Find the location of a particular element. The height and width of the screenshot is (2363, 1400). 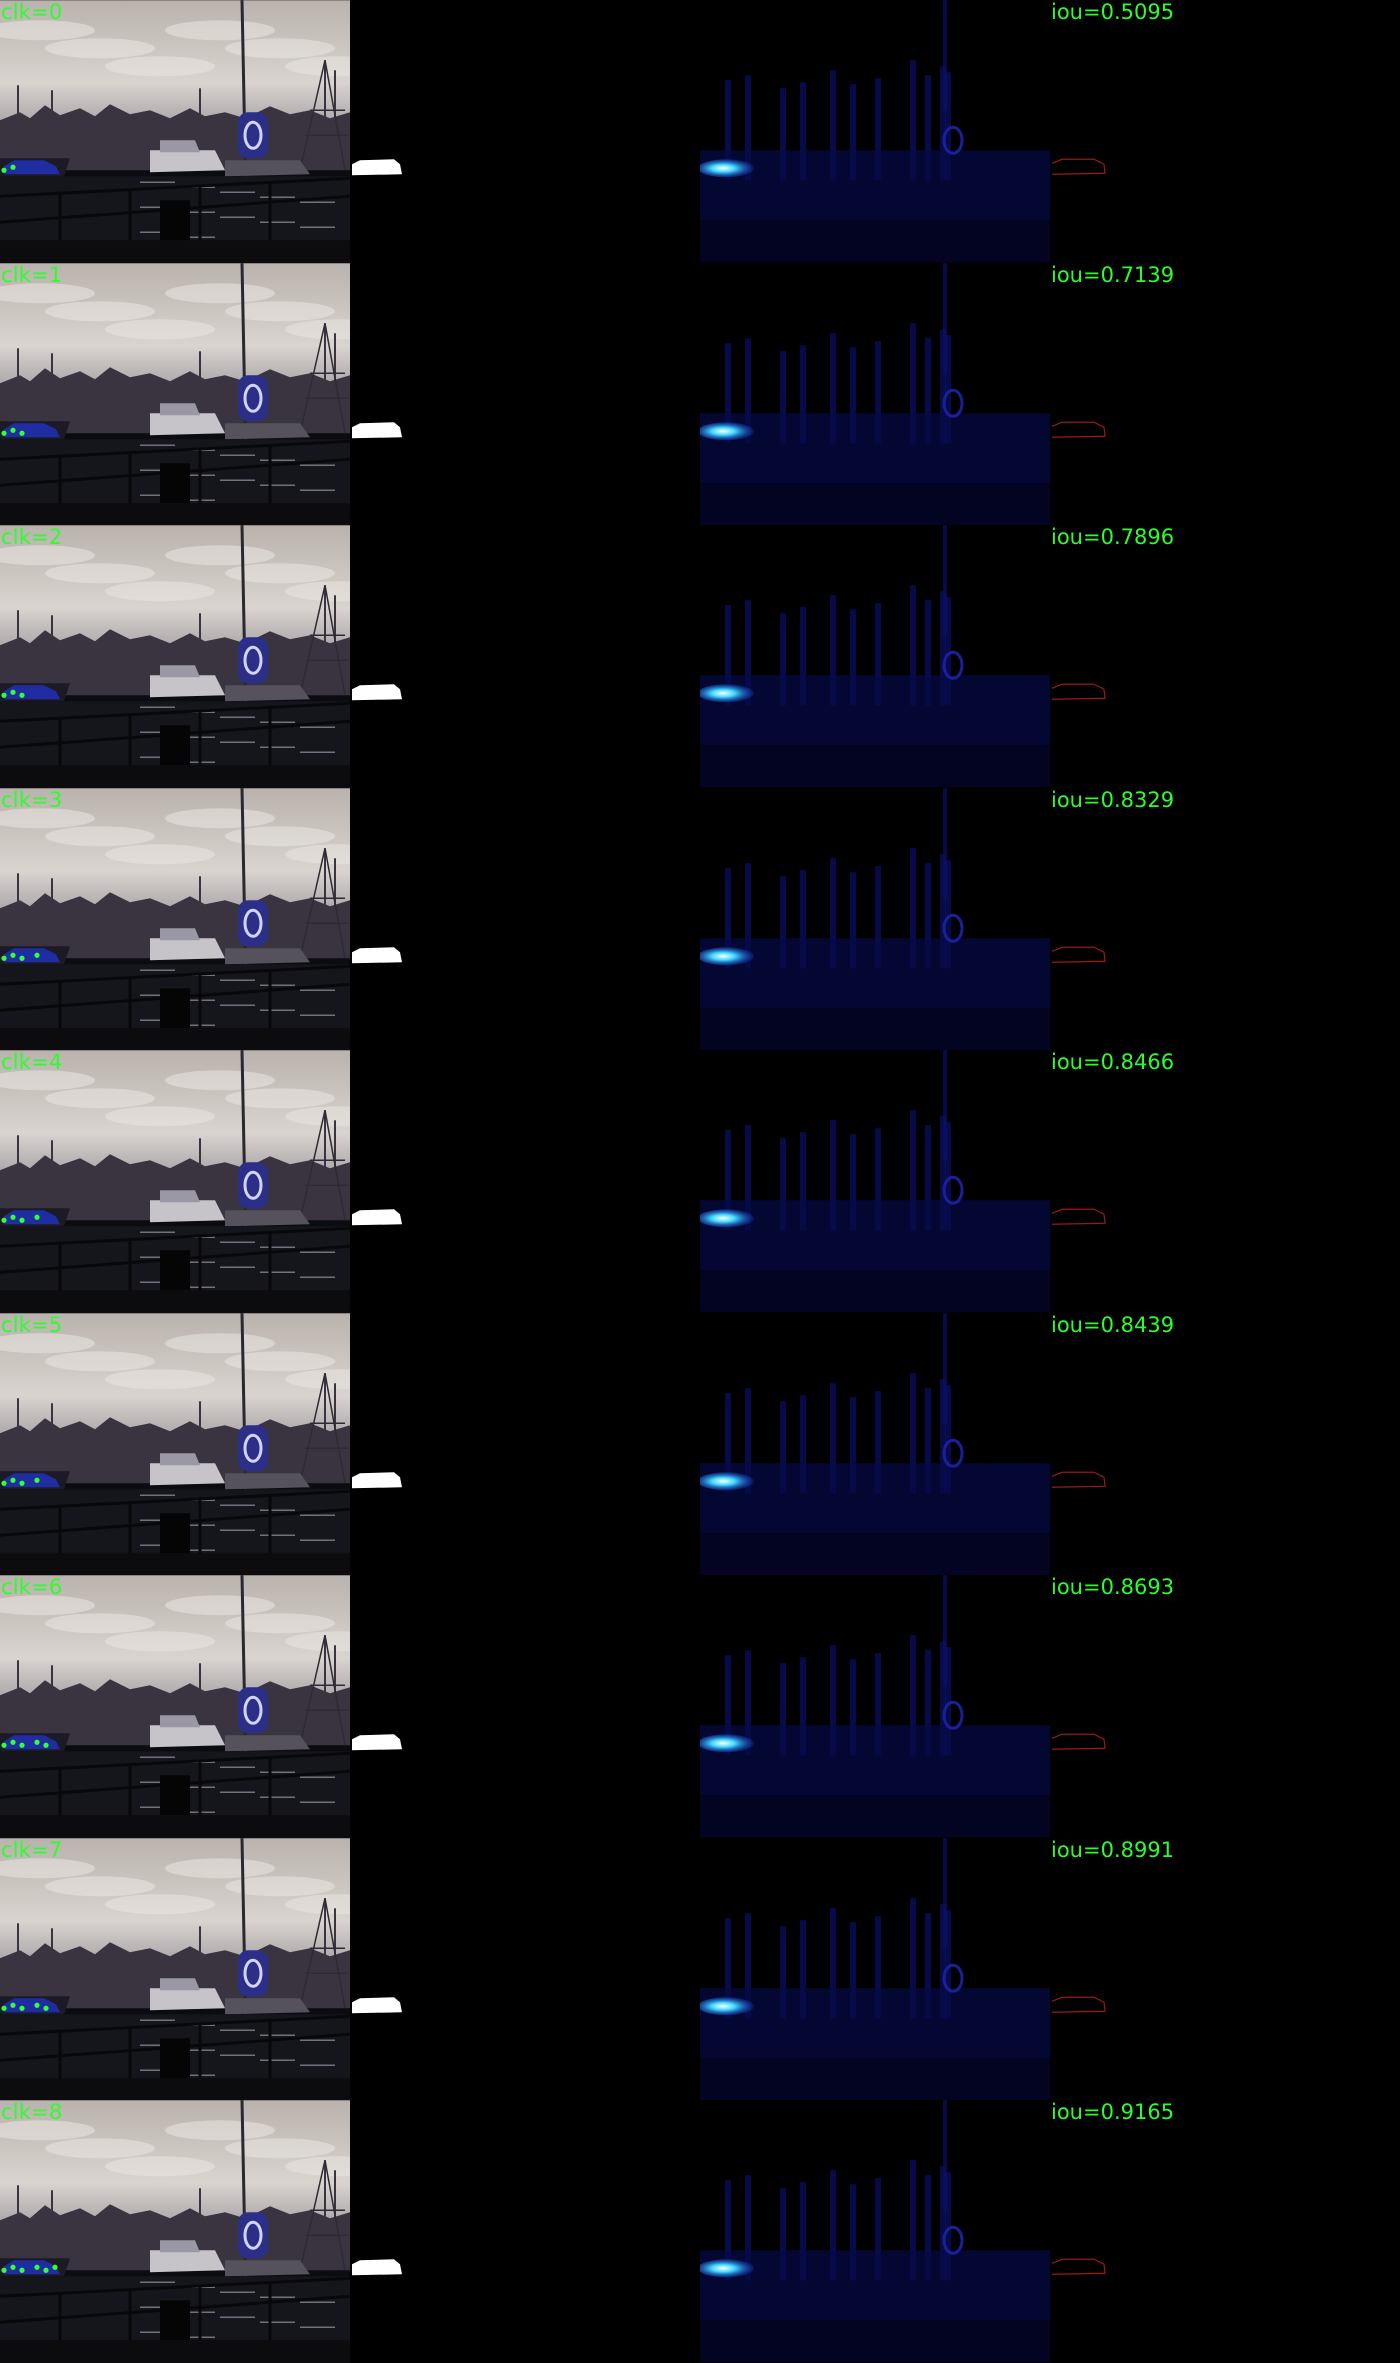

error-outline is located at coordinates (1078, 166).